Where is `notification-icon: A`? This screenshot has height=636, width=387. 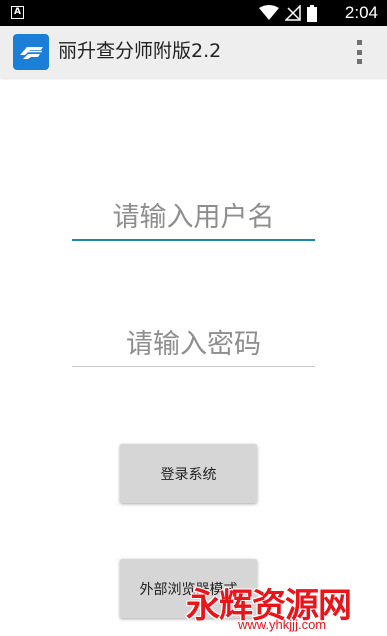
notification-icon: A is located at coordinates (17, 12).